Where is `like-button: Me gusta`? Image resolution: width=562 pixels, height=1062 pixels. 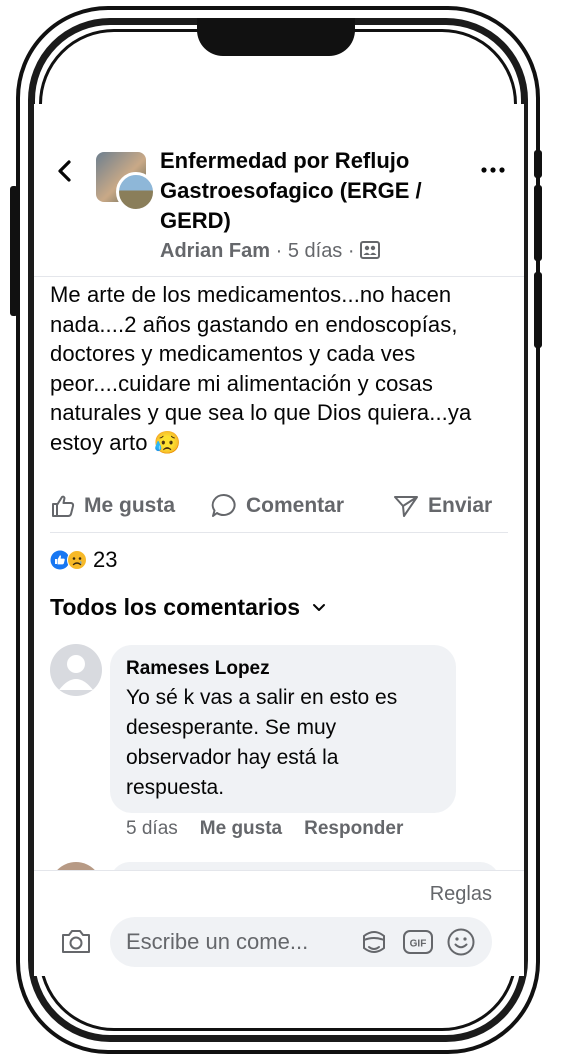 like-button: Me gusta is located at coordinates (112, 506).